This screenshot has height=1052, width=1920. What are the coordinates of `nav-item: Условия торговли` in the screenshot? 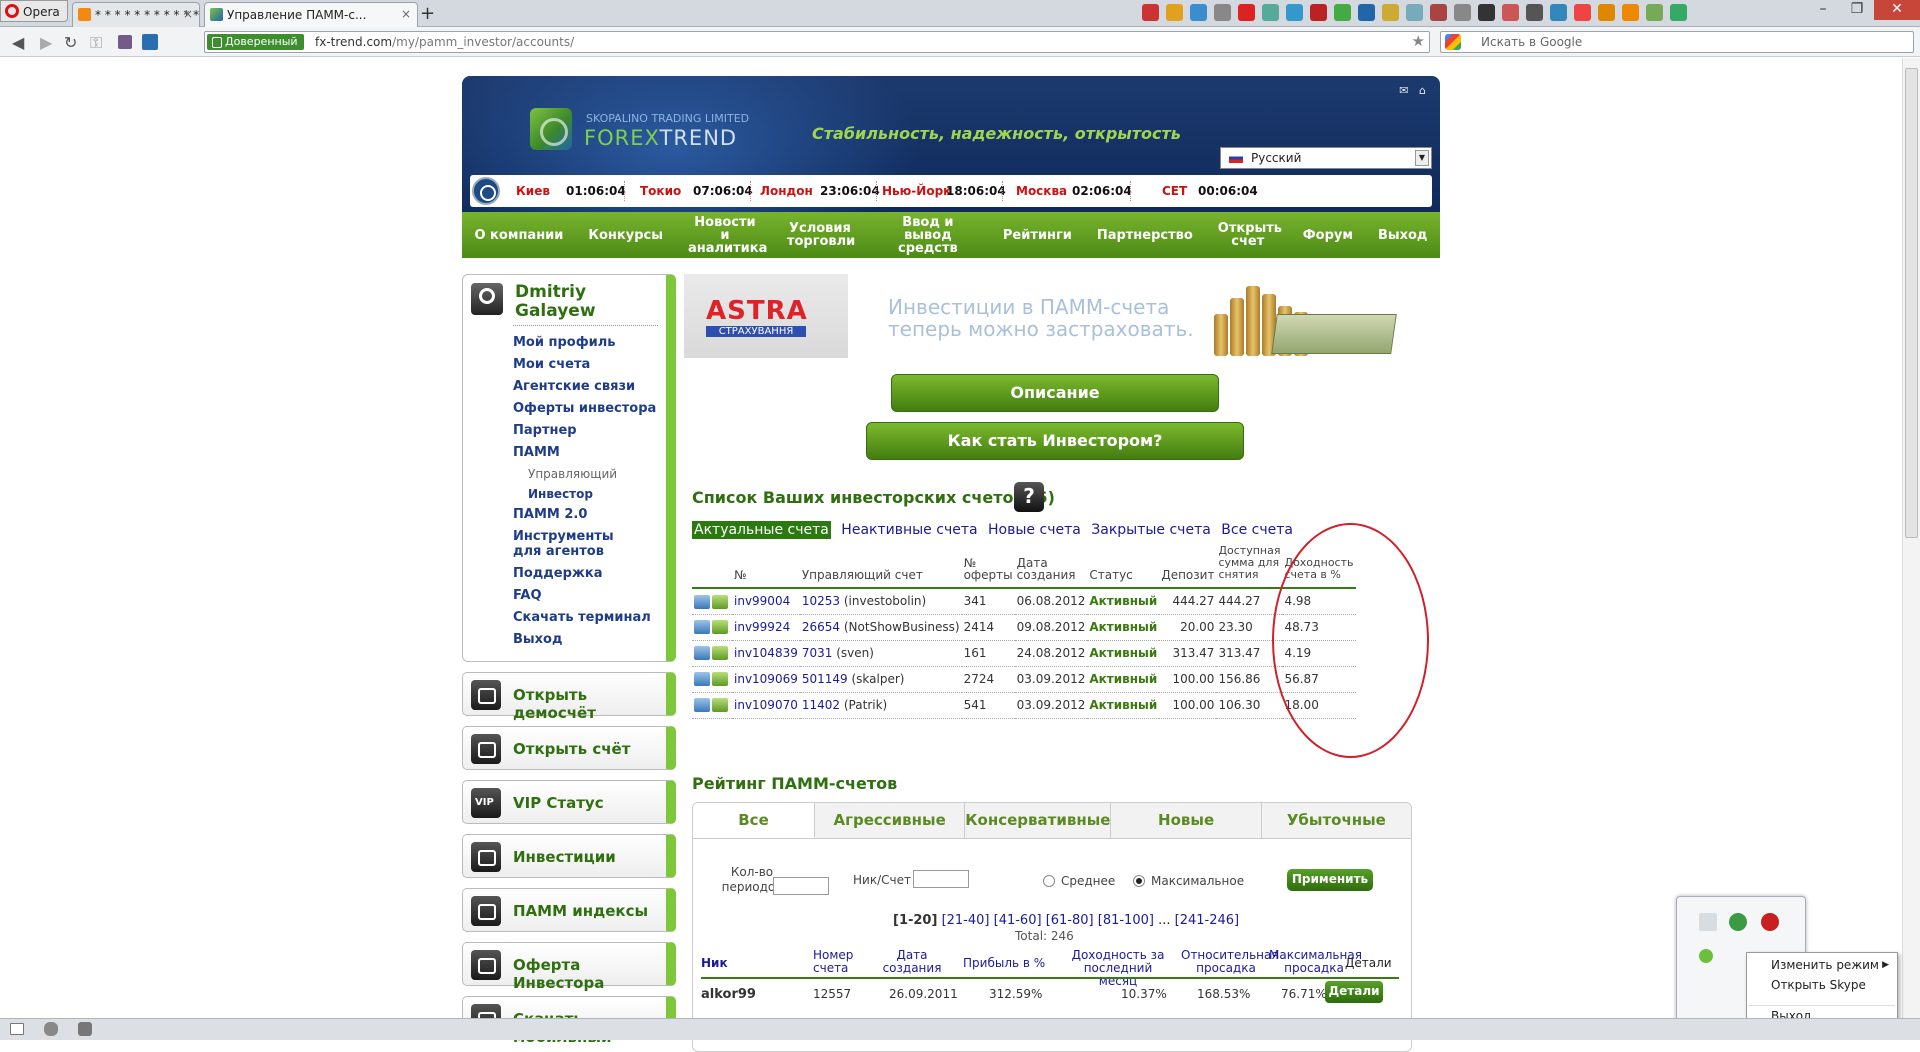 It's located at (821, 235).